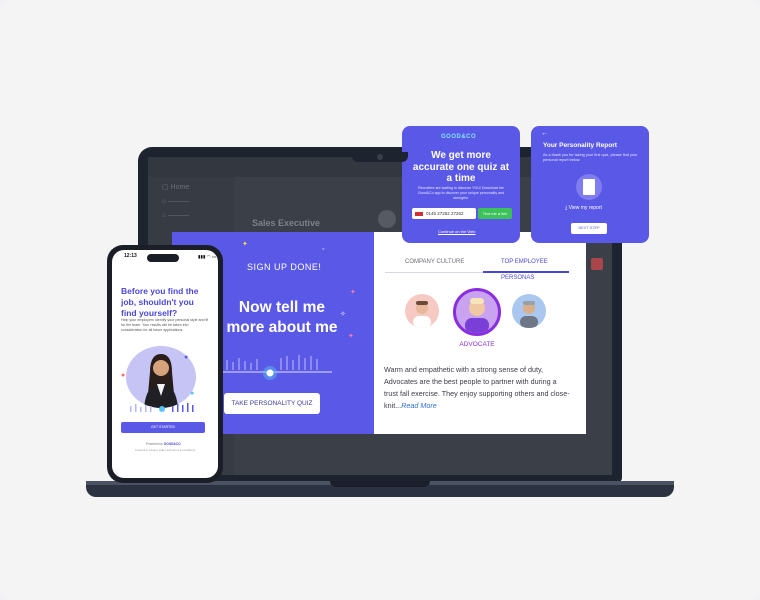  I want to click on download-icon: ⤓, so click(566, 208).